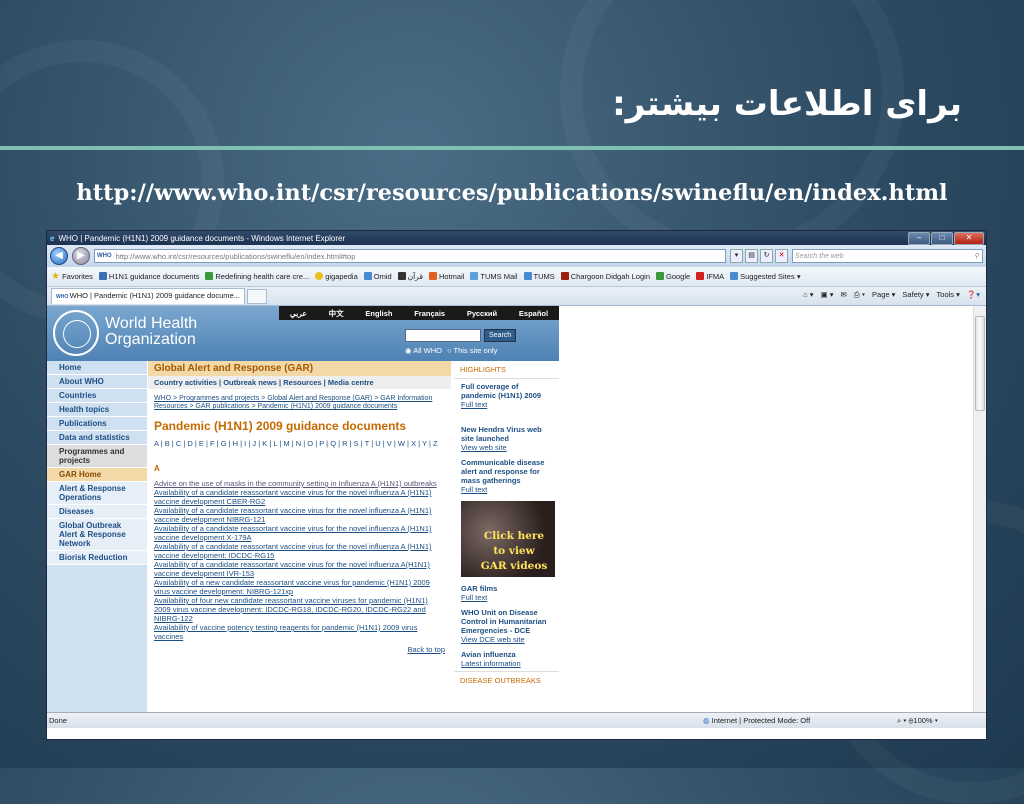  I want to click on lang-spanish: Español, so click(533, 313).